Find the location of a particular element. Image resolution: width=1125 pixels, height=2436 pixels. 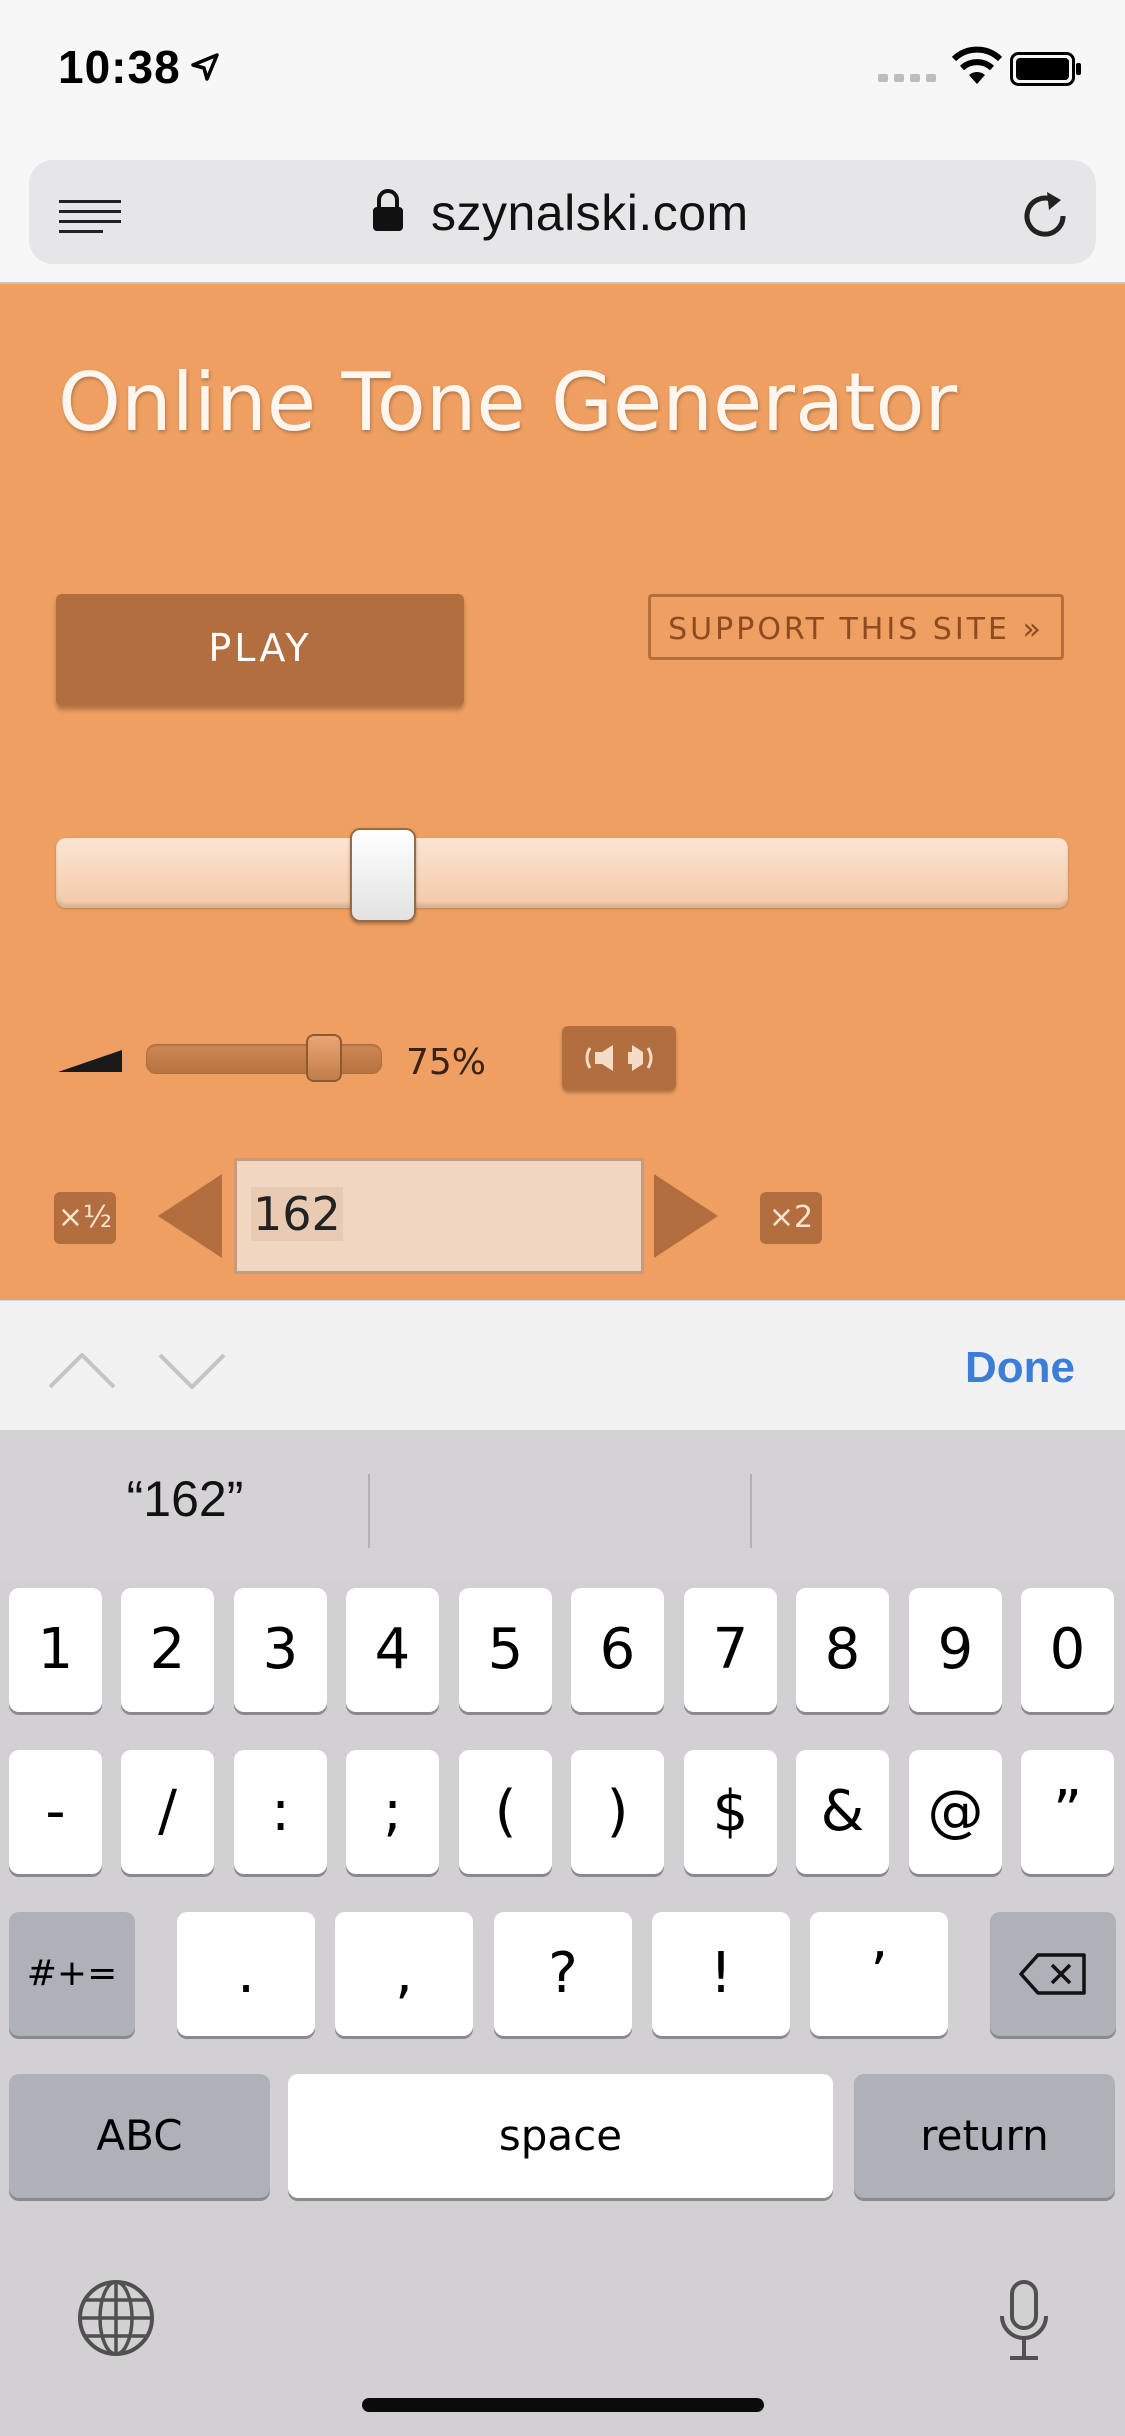

key-close-paren: ) is located at coordinates (617, 1812).